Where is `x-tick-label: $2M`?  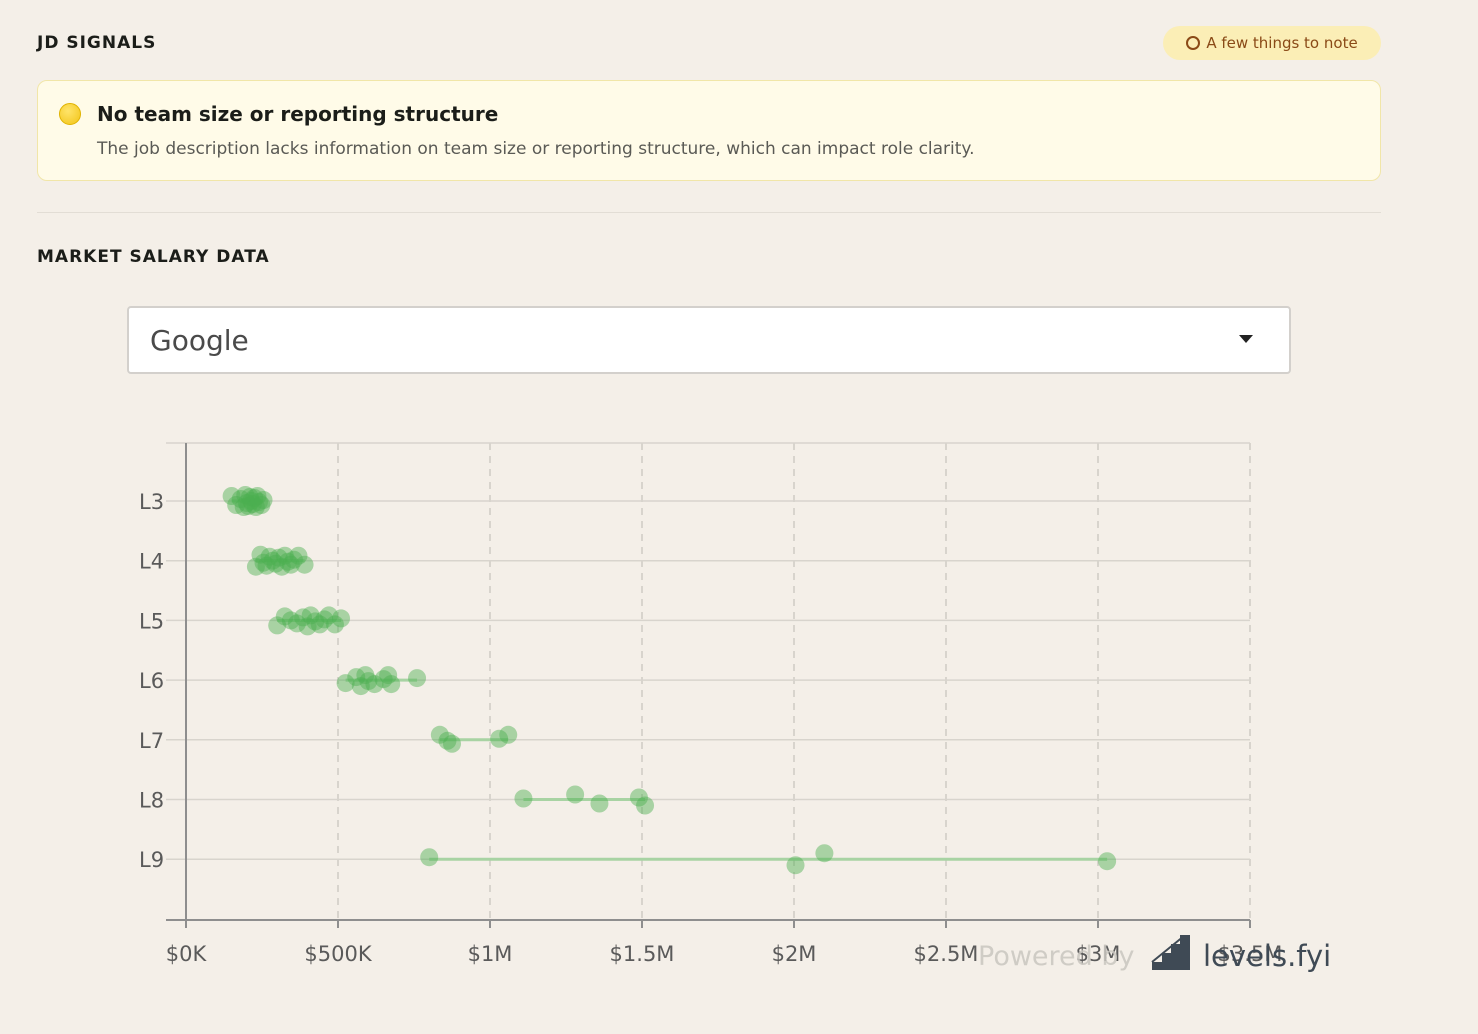
x-tick-label: $2M is located at coordinates (794, 954).